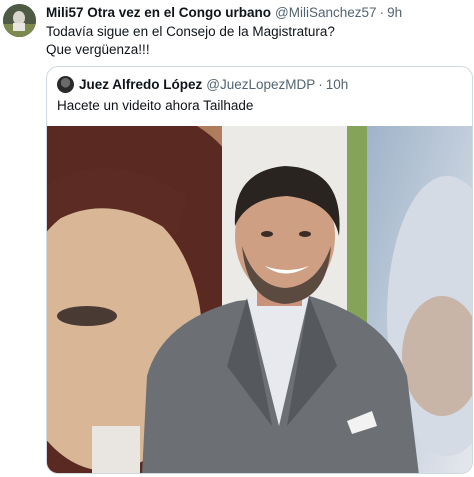 This screenshot has height=477, width=474. What do you see at coordinates (158, 12) in the screenshot?
I see `author-name: Mili57 Otra vez en el Congo urbano` at bounding box center [158, 12].